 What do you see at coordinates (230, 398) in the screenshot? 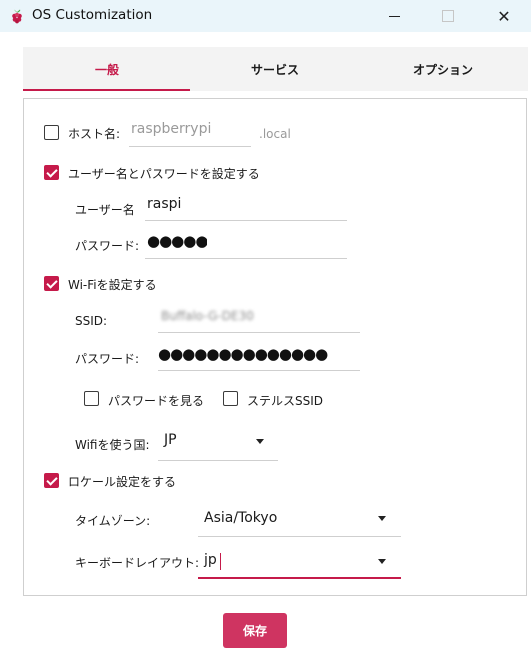
I see `stealth-ssid-checkbox` at bounding box center [230, 398].